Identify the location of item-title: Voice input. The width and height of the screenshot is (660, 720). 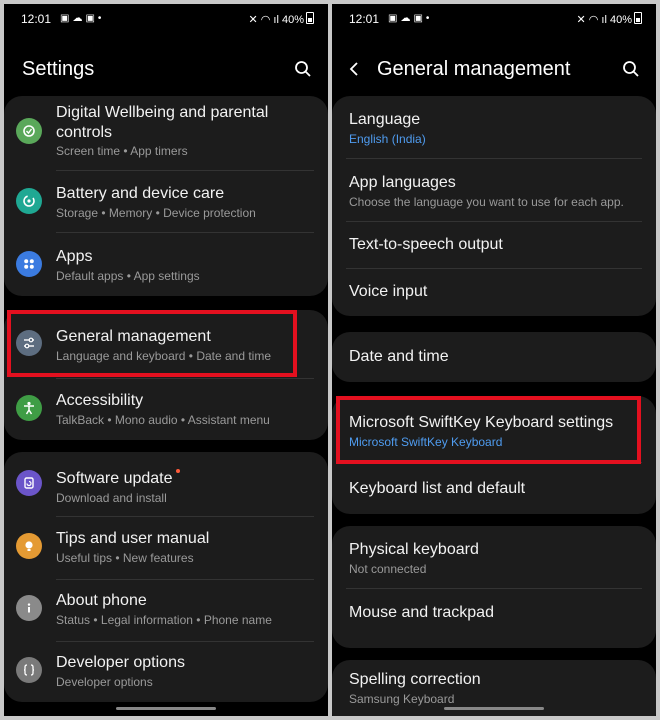
(388, 291).